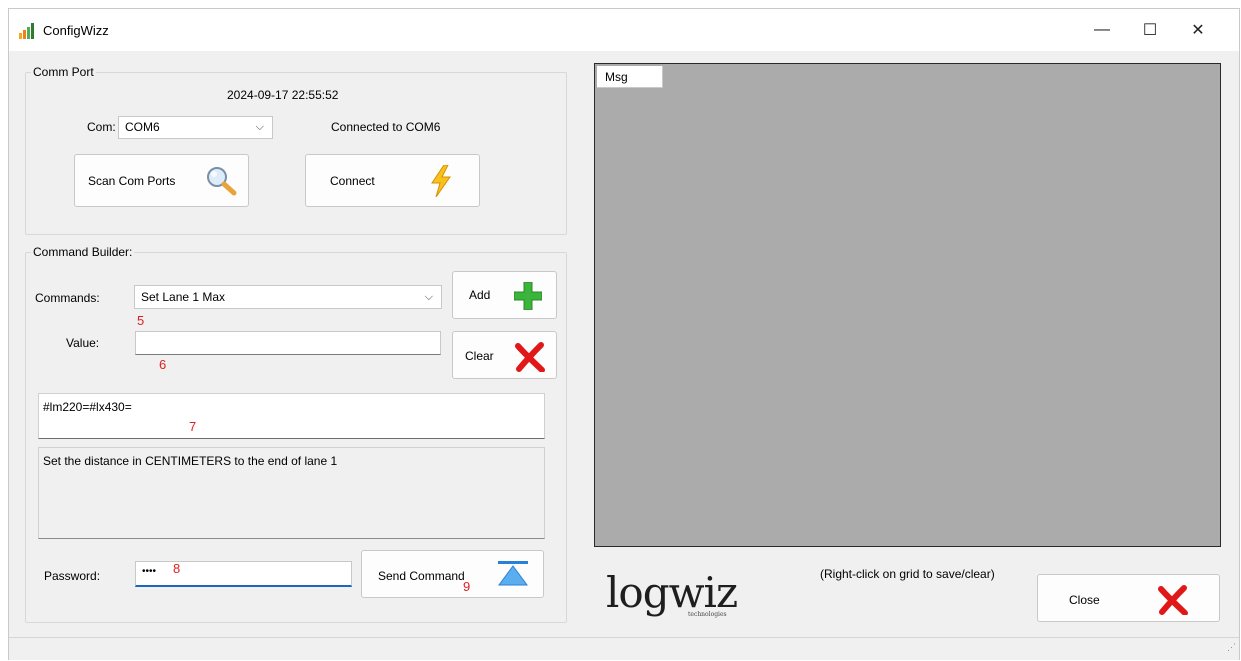  I want to click on scan-com-ports-button: Scan Com Ports, so click(161, 180).